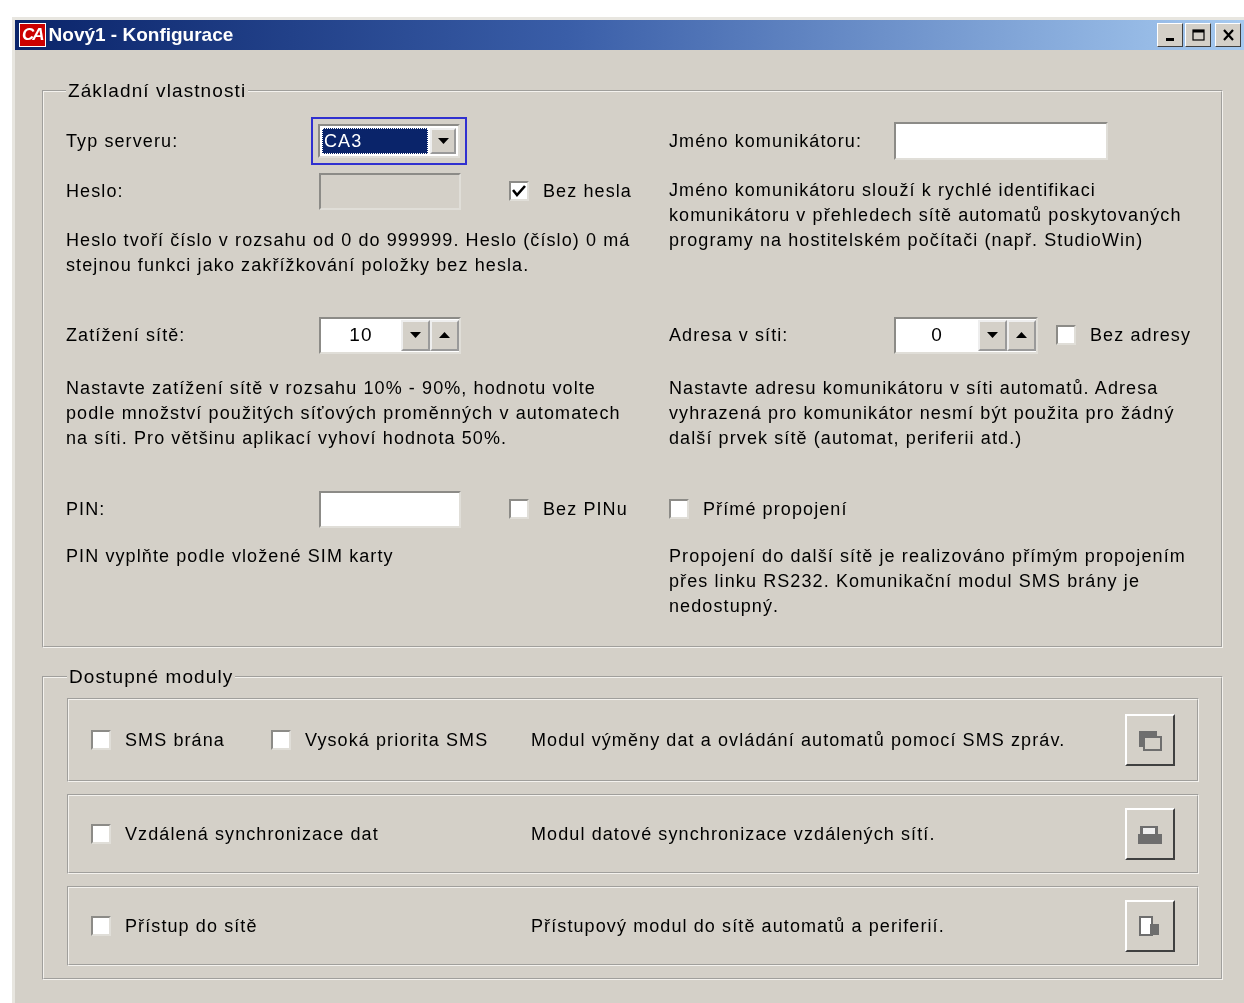 The image size is (1244, 1003). I want to click on checkbox-label: Přístup do sítě, so click(191, 926).